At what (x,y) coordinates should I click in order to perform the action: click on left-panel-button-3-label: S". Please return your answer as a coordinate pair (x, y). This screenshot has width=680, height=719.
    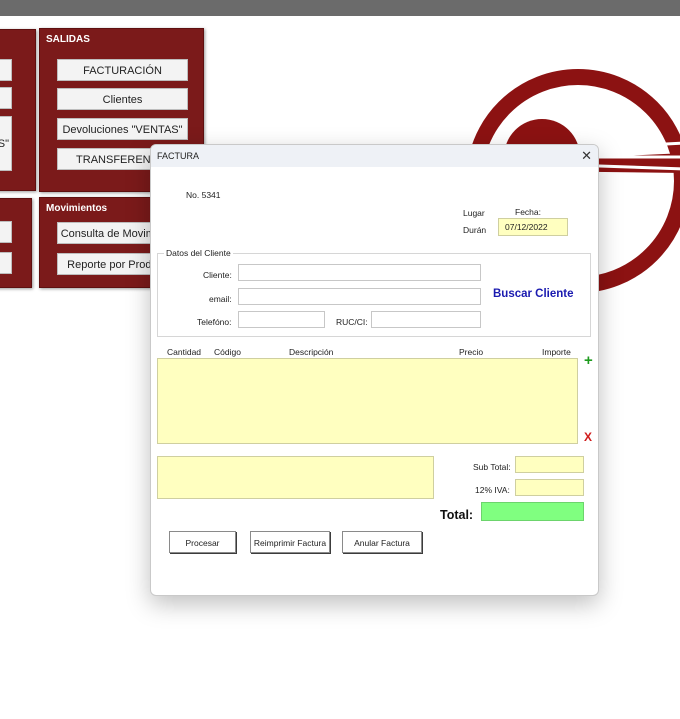
    Looking at the image, I should click on (4, 144).